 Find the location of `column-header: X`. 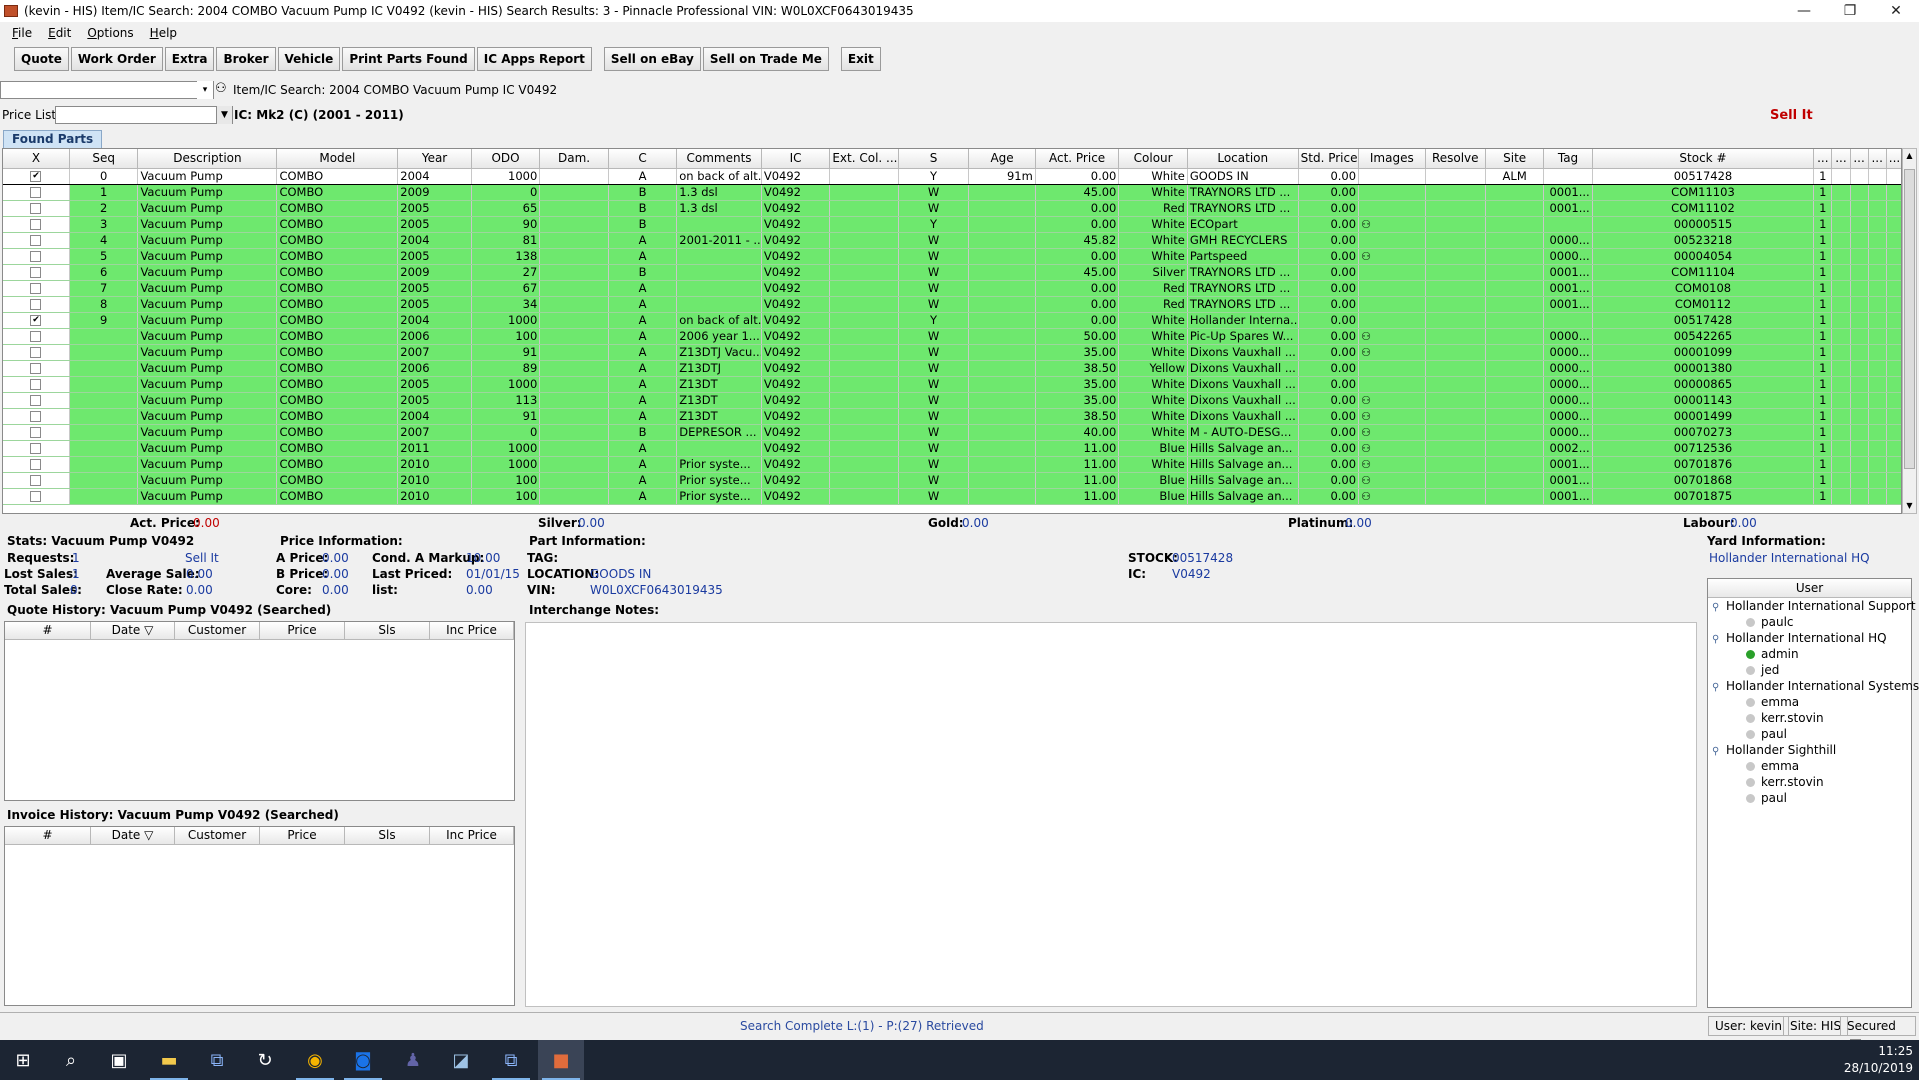

column-header: X is located at coordinates (36, 159).